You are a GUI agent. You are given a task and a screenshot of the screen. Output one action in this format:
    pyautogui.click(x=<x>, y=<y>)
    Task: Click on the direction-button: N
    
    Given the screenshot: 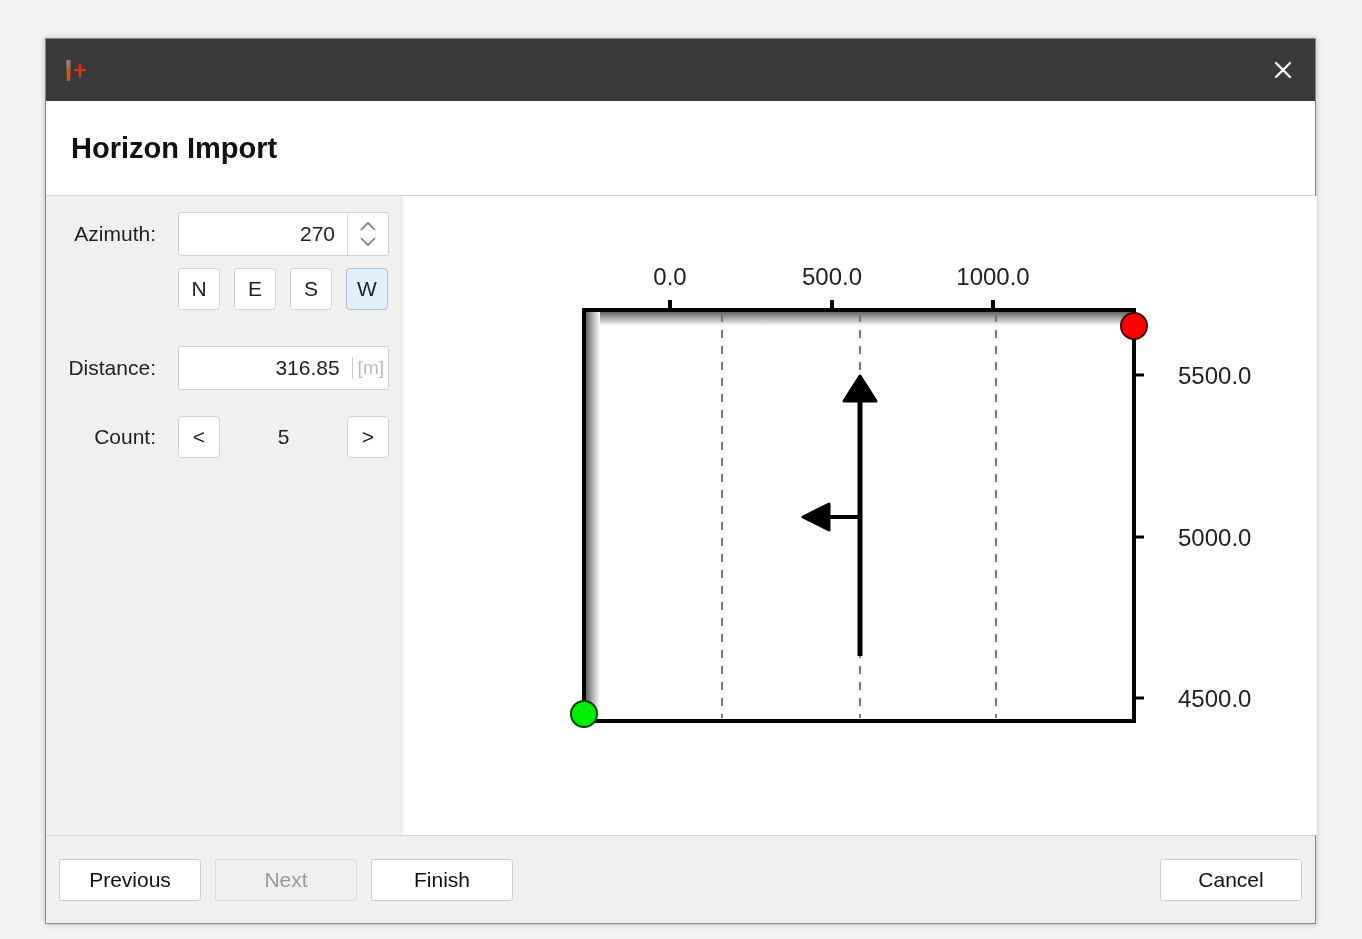 What is the action you would take?
    pyautogui.click(x=199, y=289)
    